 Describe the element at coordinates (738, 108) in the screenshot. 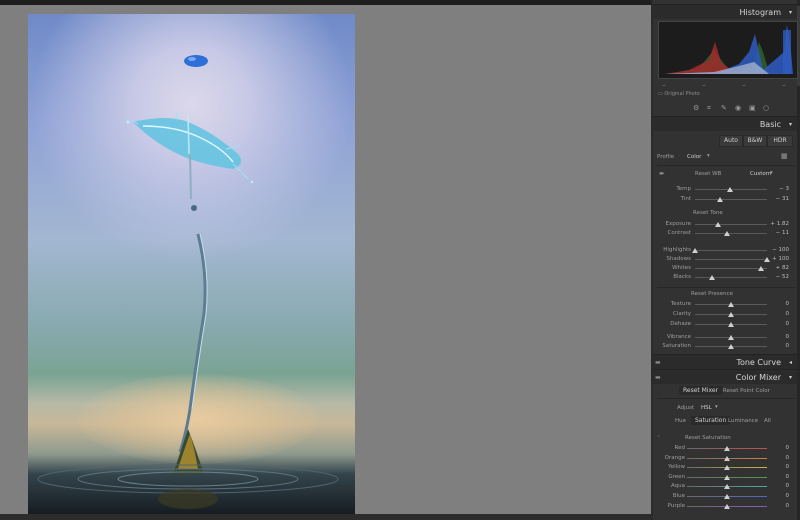

I see `red-eye-icon: ◉` at that location.